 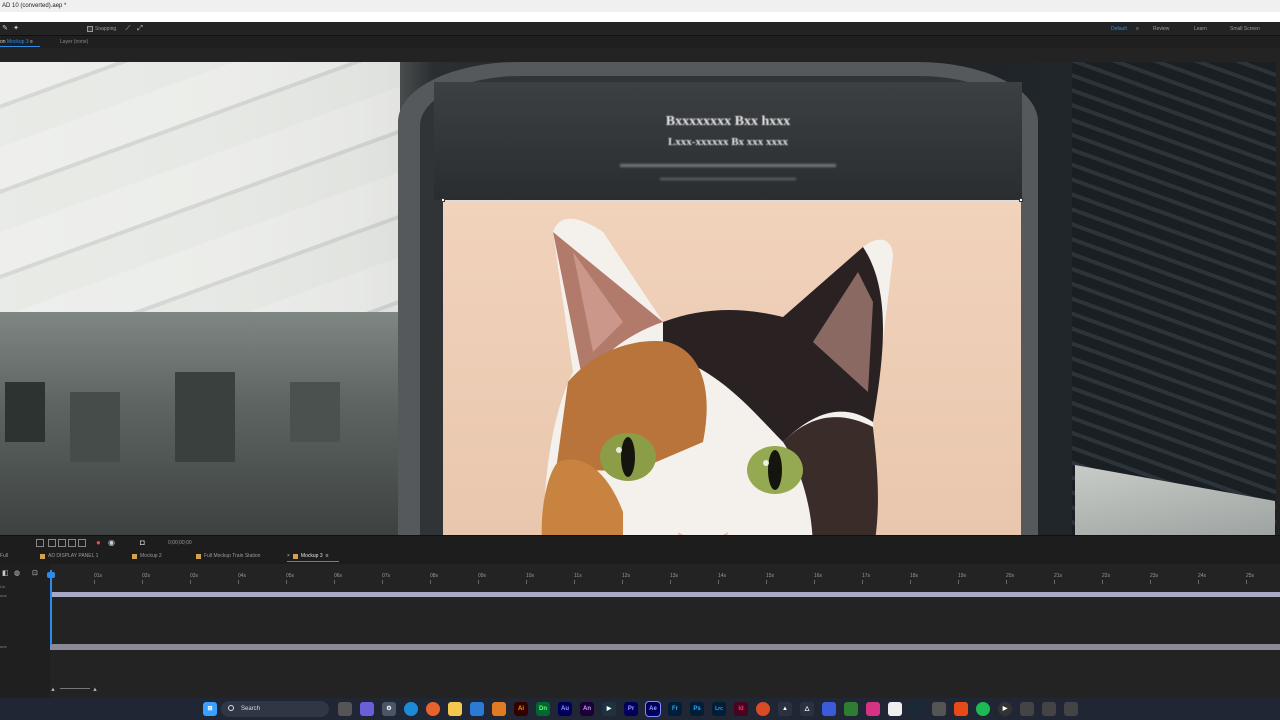 What do you see at coordinates (521, 709) in the screenshot?
I see `illustrator-icon: Ai` at bounding box center [521, 709].